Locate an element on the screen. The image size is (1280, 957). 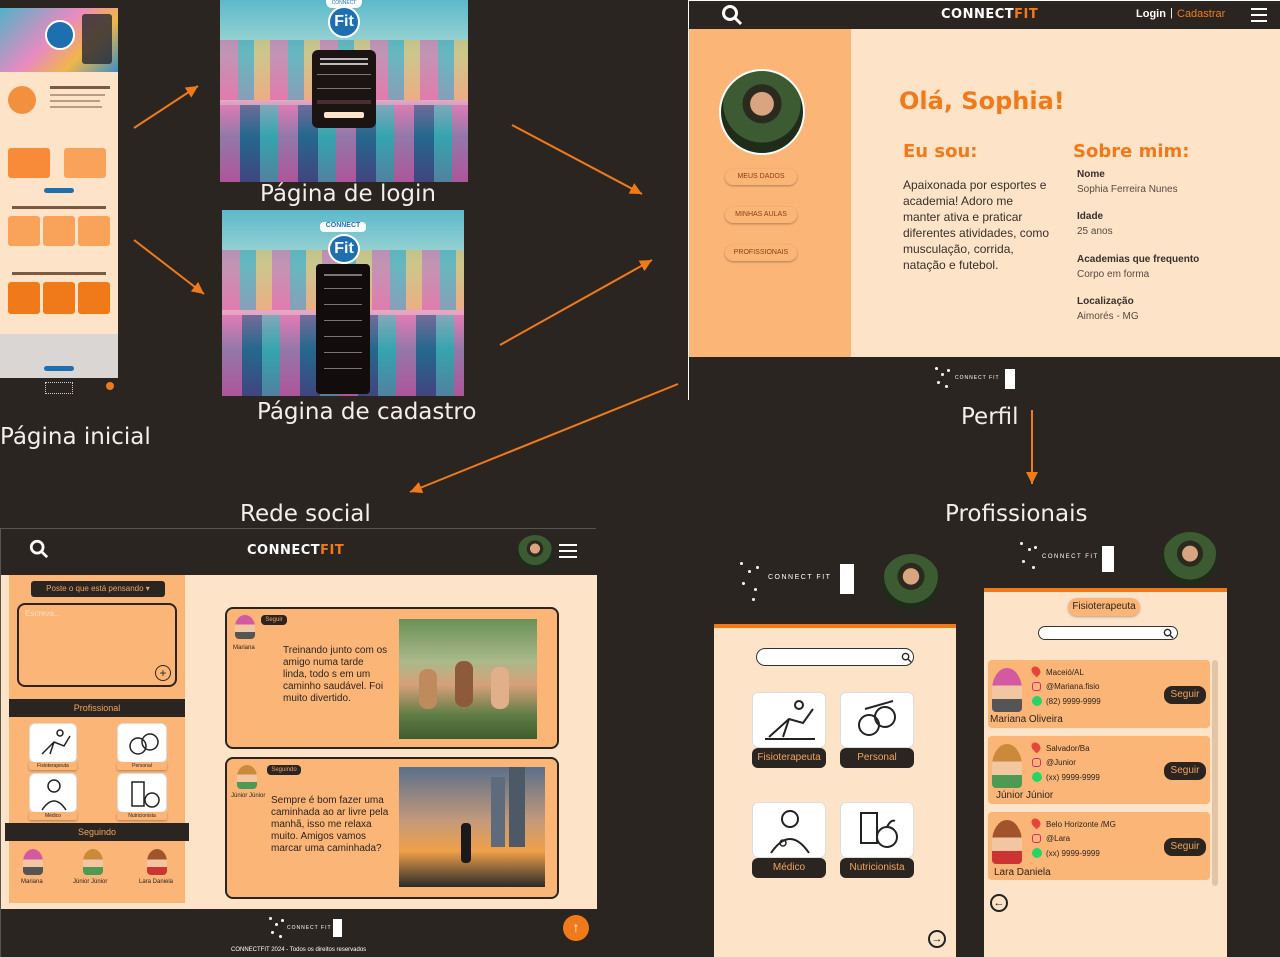
following-avatar-mariana is located at coordinates (33, 862).